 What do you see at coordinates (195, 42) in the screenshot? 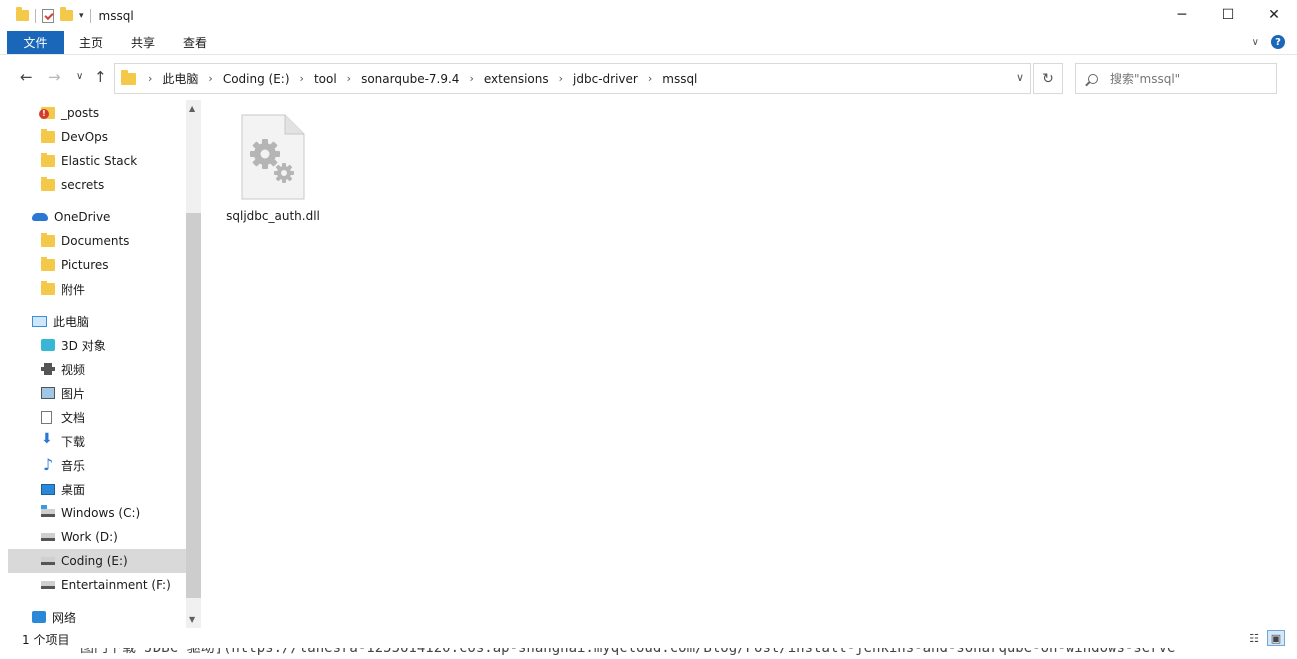
I see `tab-view: 查看` at bounding box center [195, 42].